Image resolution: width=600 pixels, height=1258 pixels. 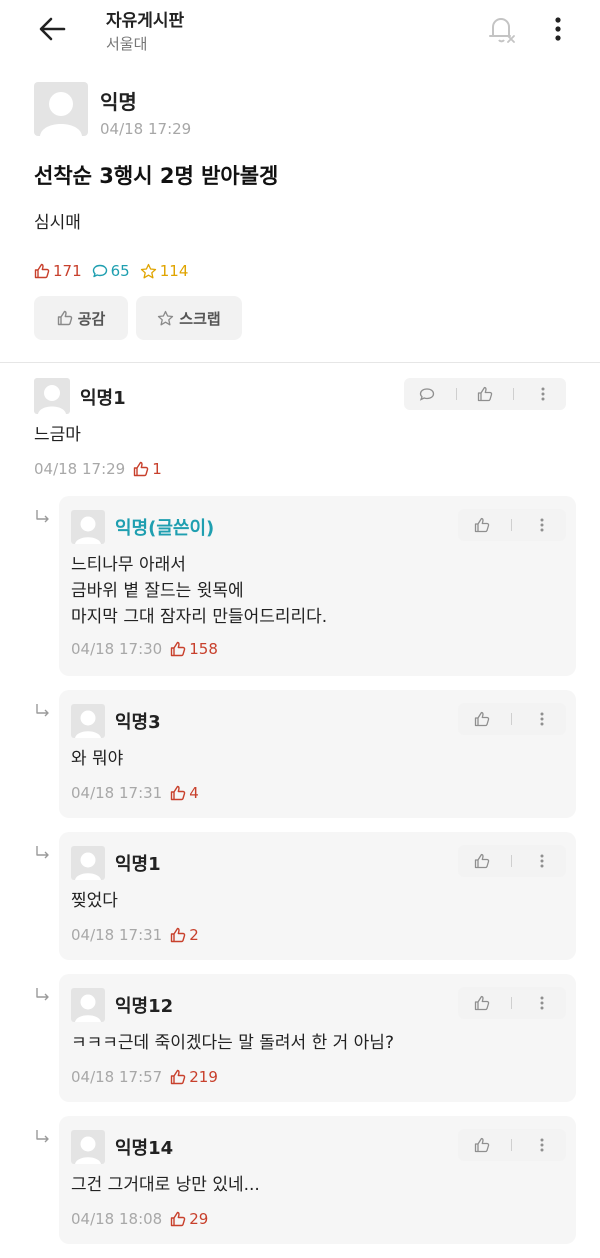 I want to click on reply-meta: 04/18 17:31 4, so click(x=135, y=793).